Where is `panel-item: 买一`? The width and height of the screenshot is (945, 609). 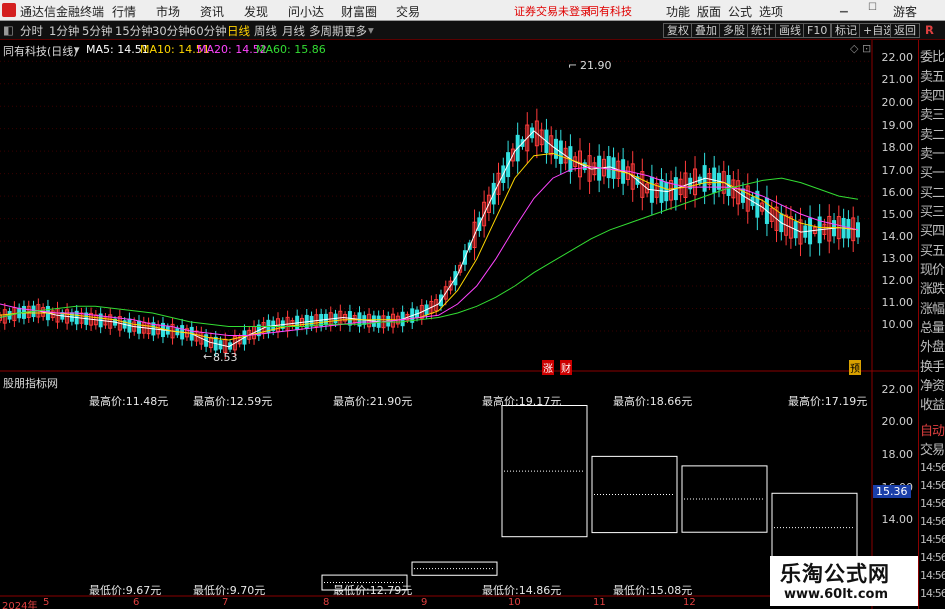
panel-item: 买一 is located at coordinates (932, 171).